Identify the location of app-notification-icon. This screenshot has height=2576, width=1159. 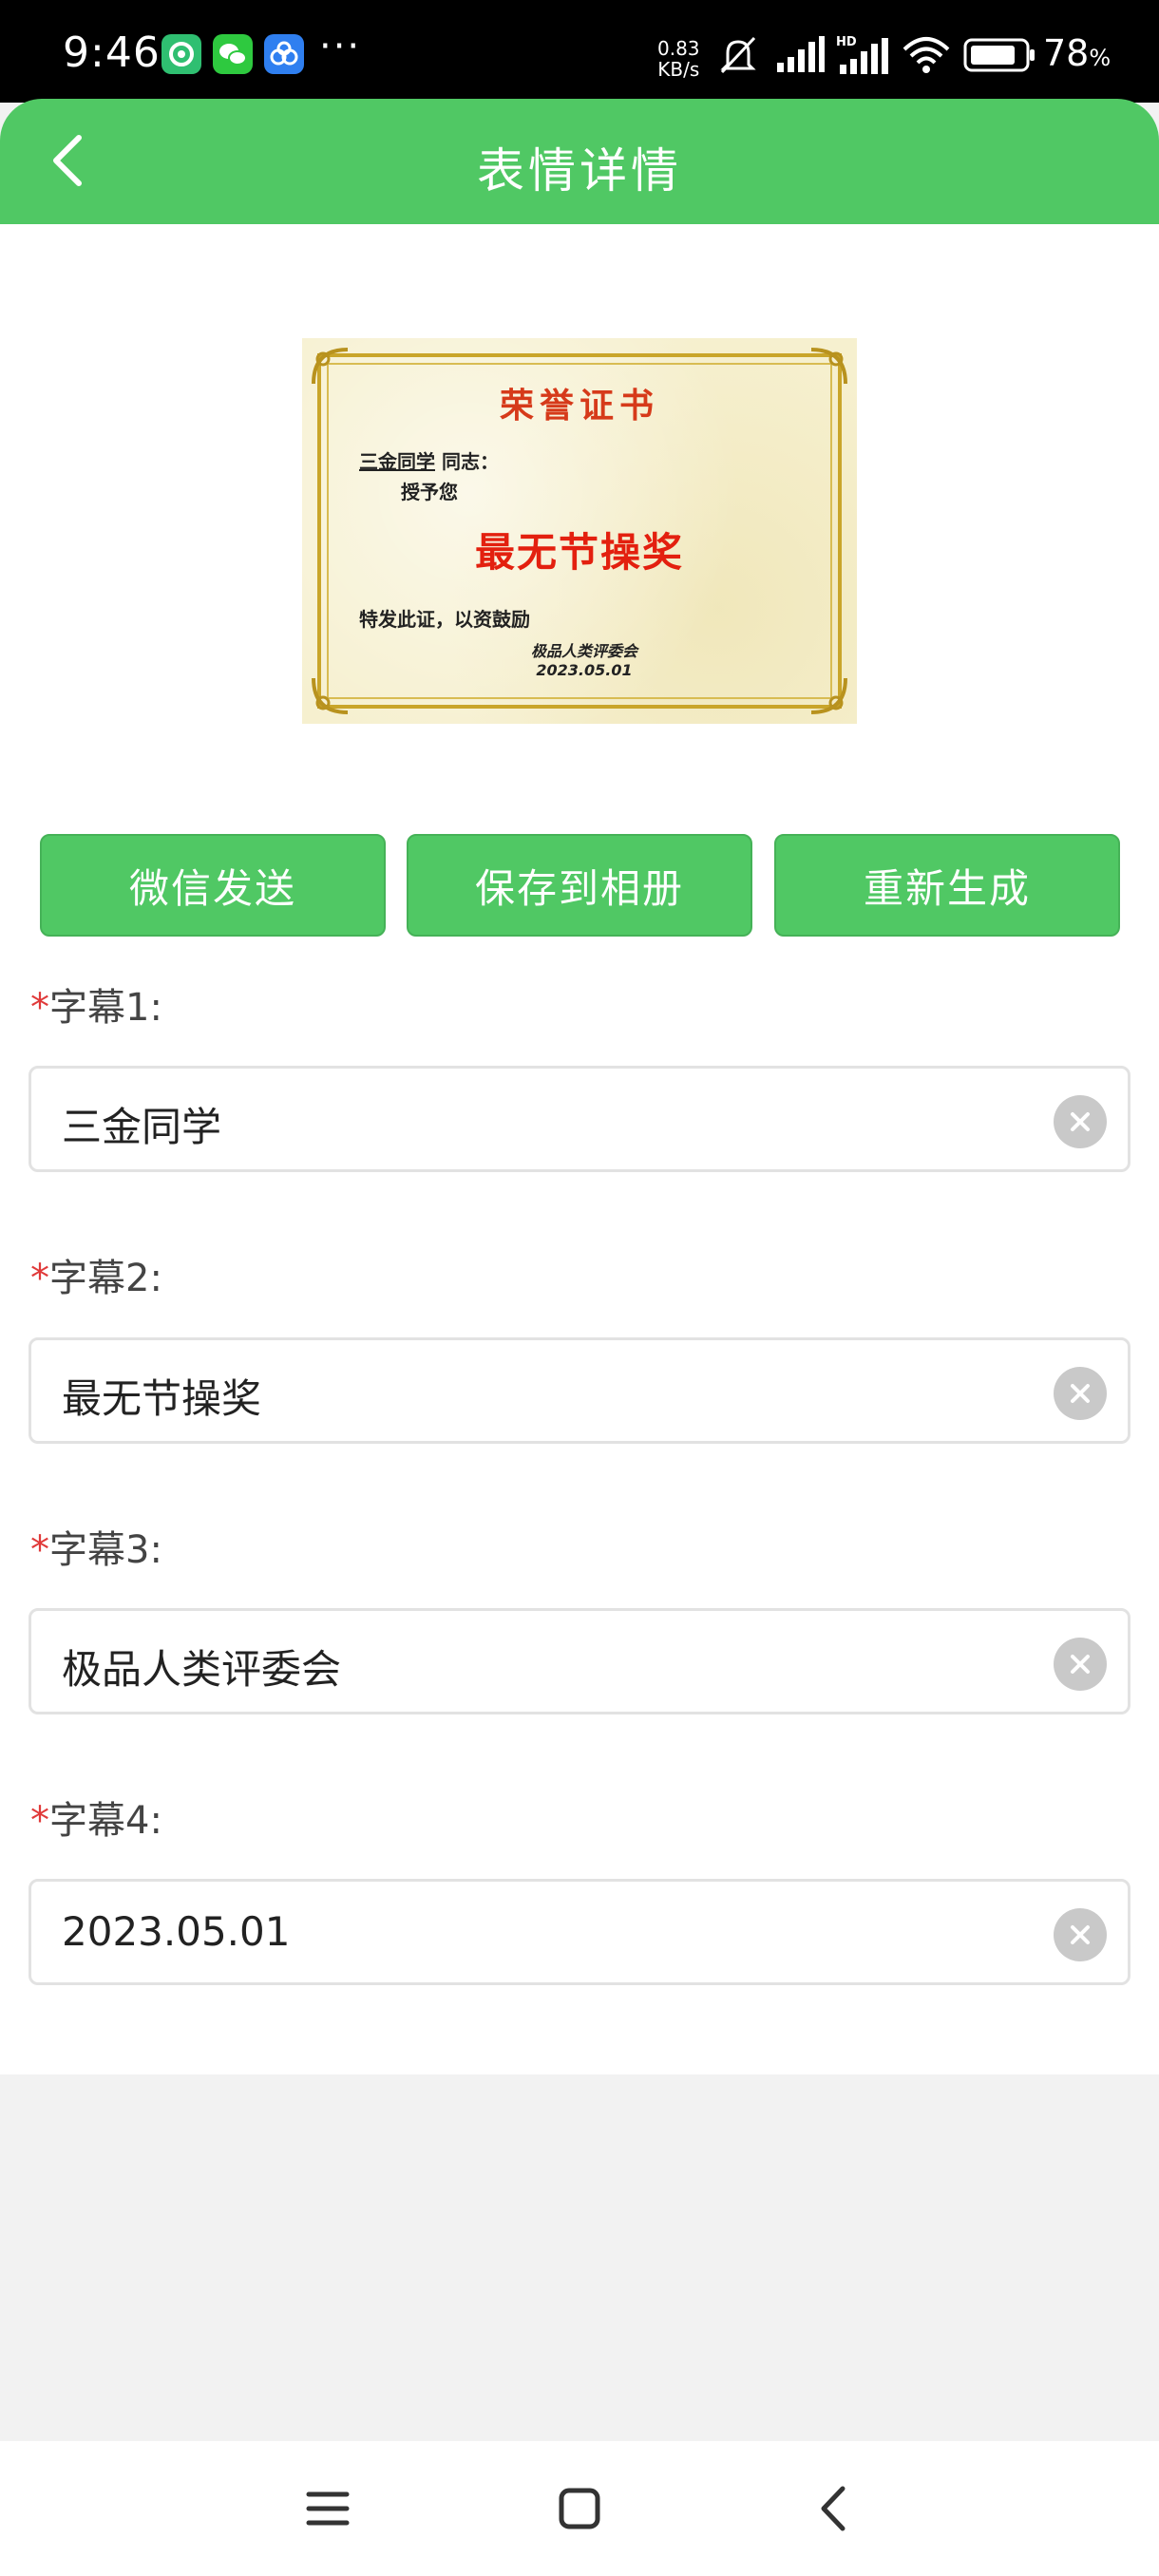
(181, 54).